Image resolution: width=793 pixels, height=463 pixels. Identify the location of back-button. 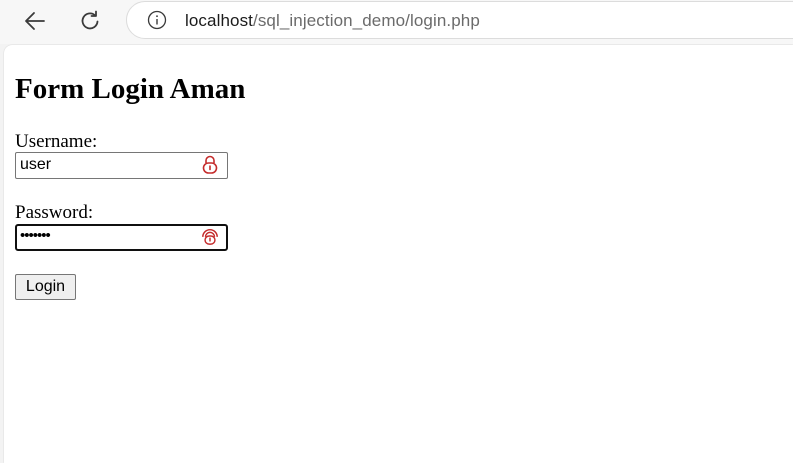
(35, 21).